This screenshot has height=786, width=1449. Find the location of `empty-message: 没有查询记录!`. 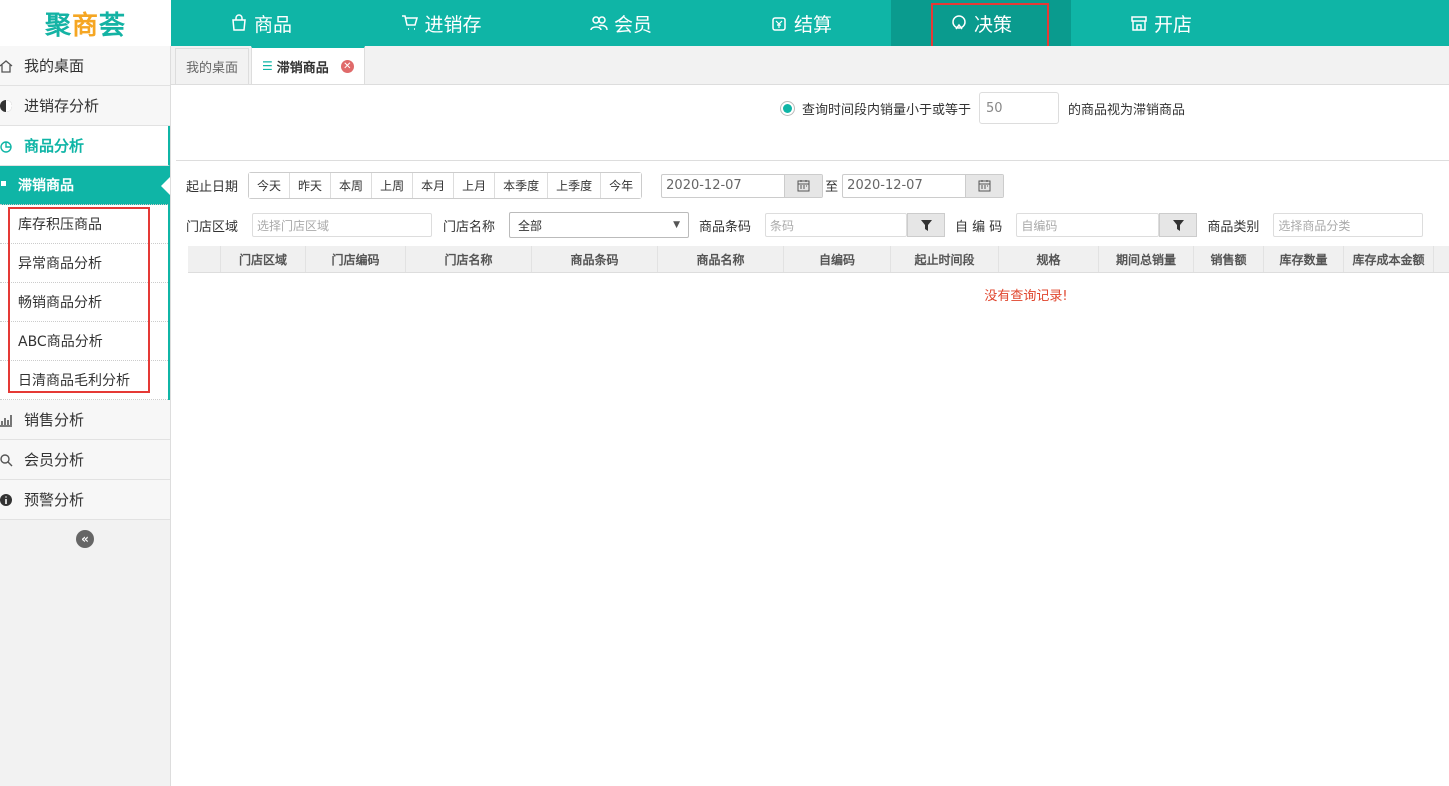

empty-message: 没有查询记录! is located at coordinates (1026, 296).